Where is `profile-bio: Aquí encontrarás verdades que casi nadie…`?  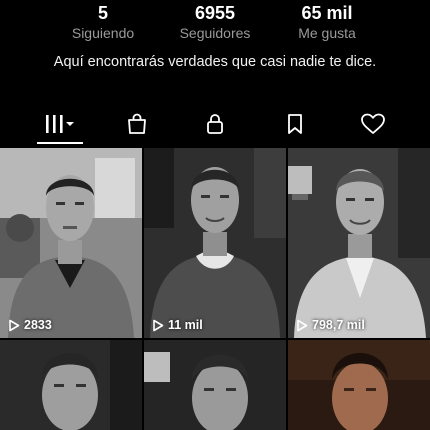 profile-bio: Aquí encontrarás verdades que casi nadie… is located at coordinates (215, 62).